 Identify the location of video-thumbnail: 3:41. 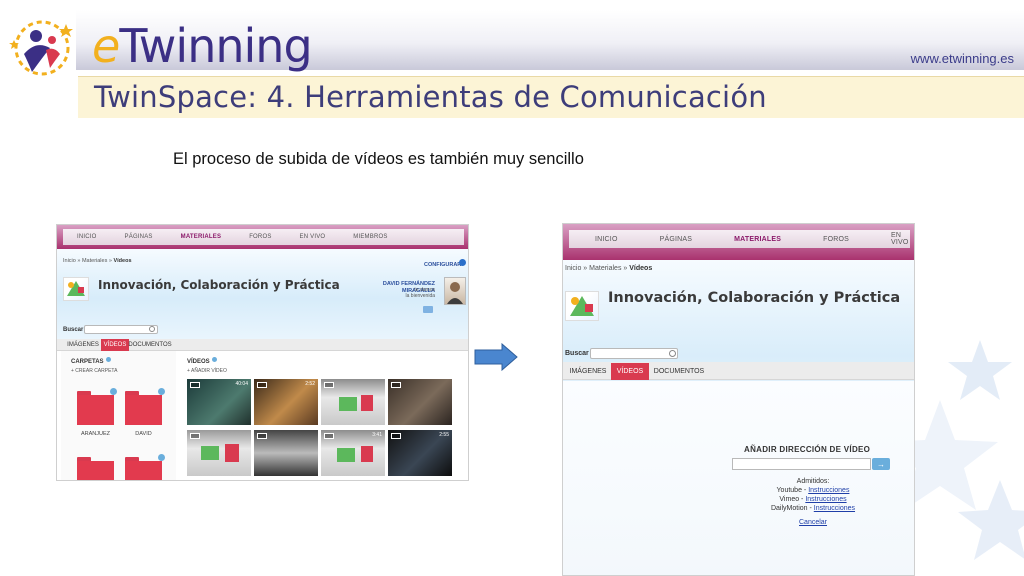
(353, 453).